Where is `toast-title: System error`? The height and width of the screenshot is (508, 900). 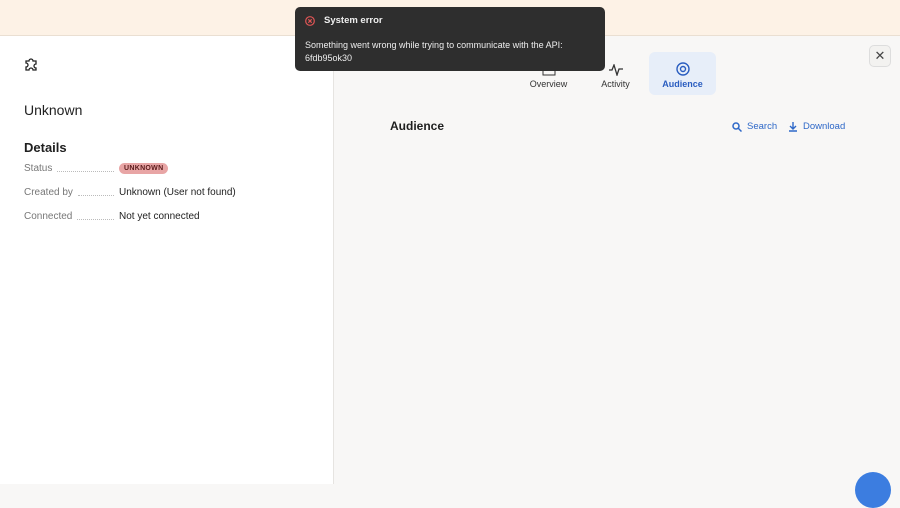 toast-title: System error is located at coordinates (353, 20).